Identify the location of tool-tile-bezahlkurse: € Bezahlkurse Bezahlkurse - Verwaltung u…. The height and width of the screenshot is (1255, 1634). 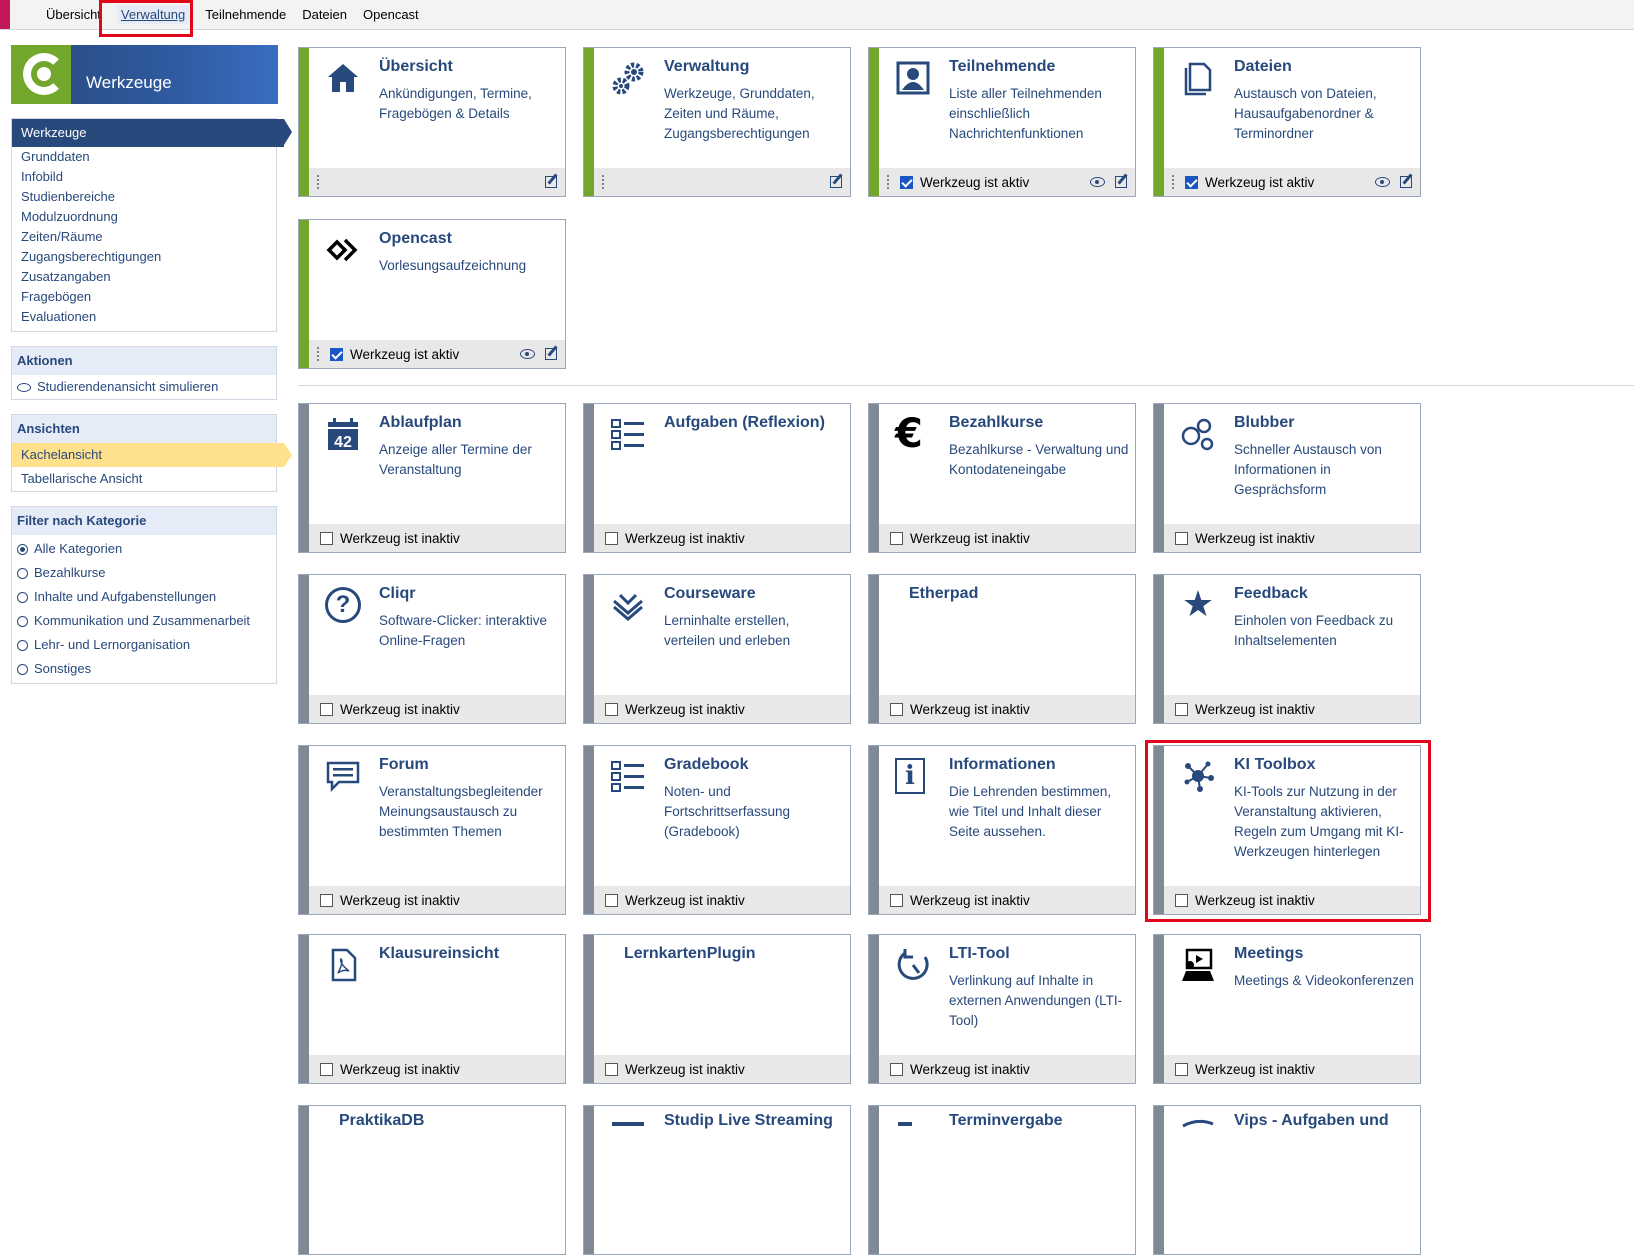
(1002, 478).